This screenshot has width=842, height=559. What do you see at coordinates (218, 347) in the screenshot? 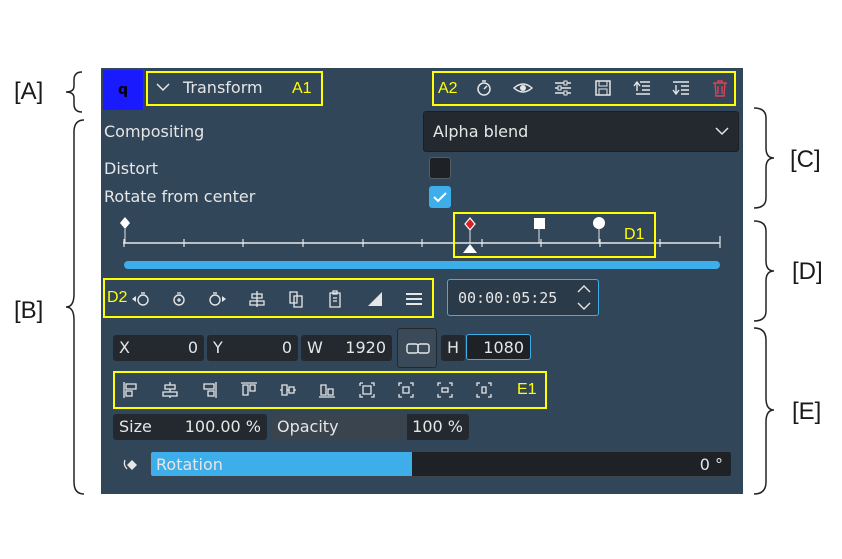
I see `y-label: Y` at bounding box center [218, 347].